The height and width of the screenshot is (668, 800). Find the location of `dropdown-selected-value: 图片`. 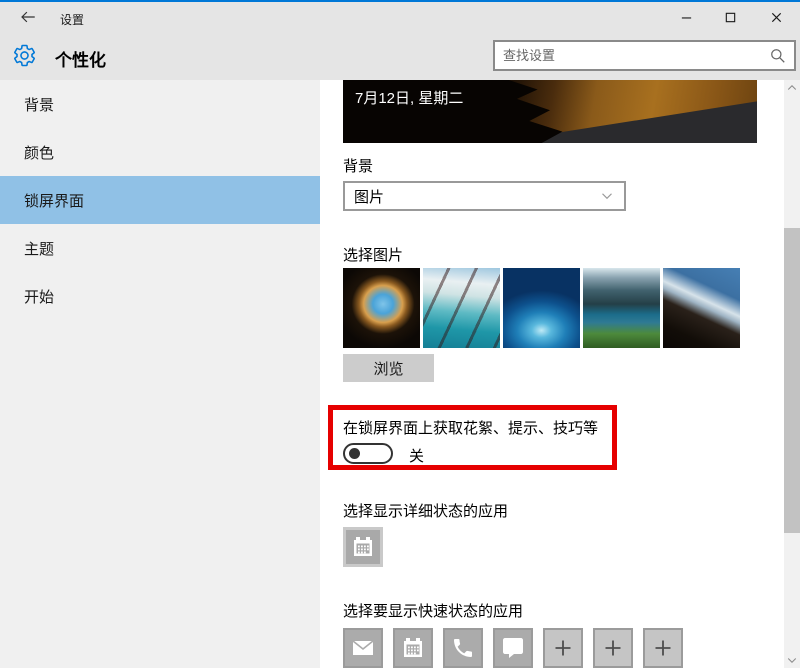

dropdown-selected-value: 图片 is located at coordinates (369, 197).